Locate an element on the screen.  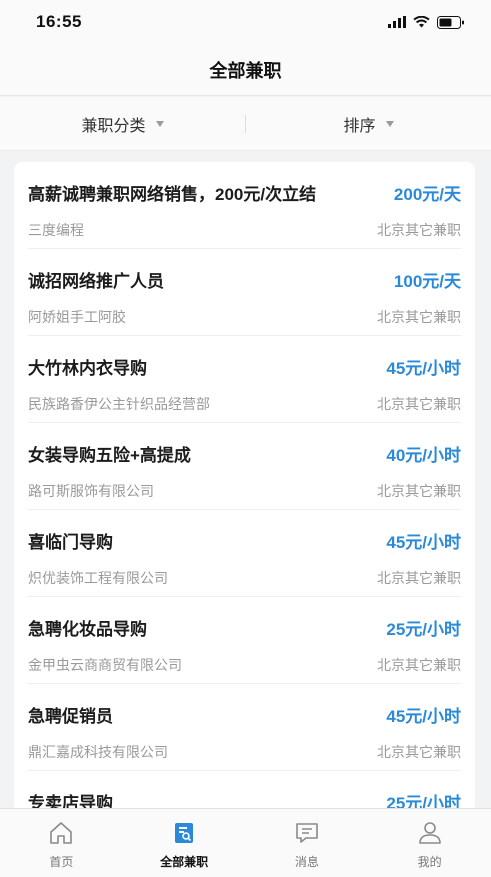
nav-bar: 全部兼职 is located at coordinates (245, 70).